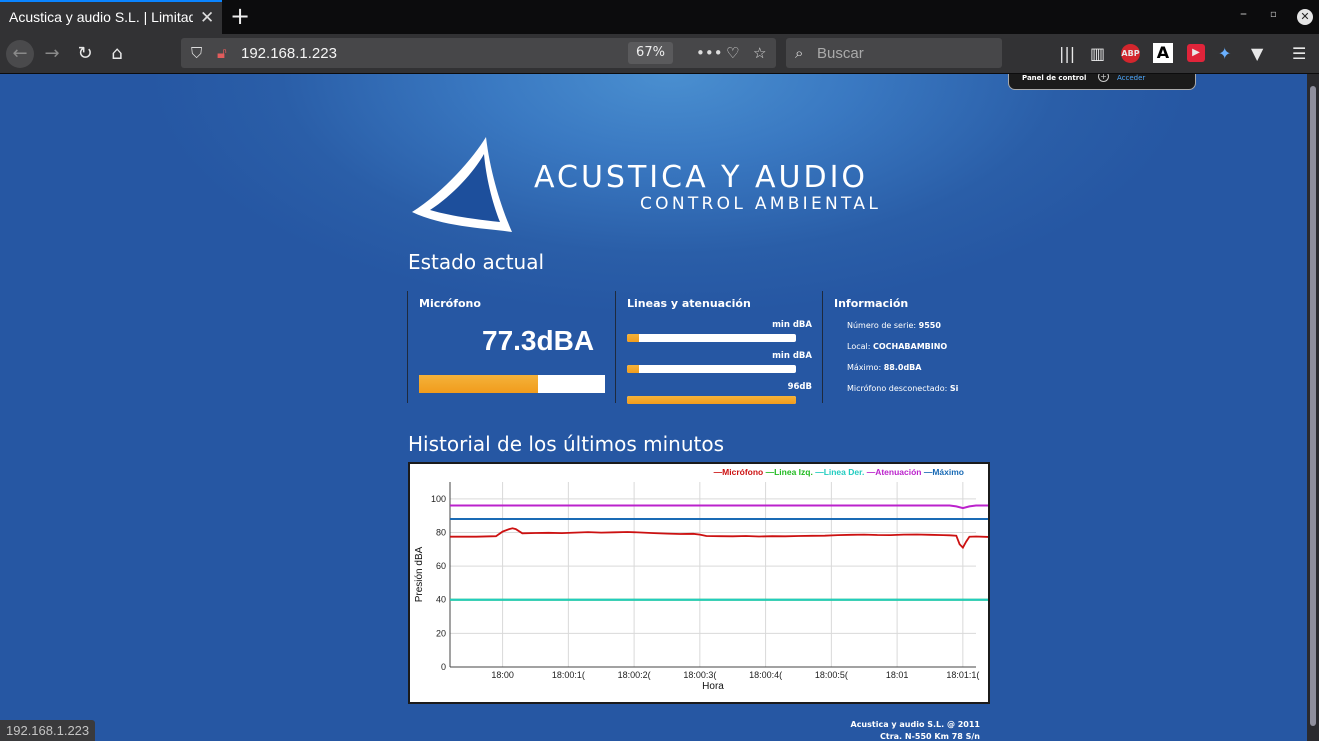 This screenshot has height=741, width=1319. Describe the element at coordinates (799, 53) in the screenshot. I see `search-icon: ⌕` at that location.